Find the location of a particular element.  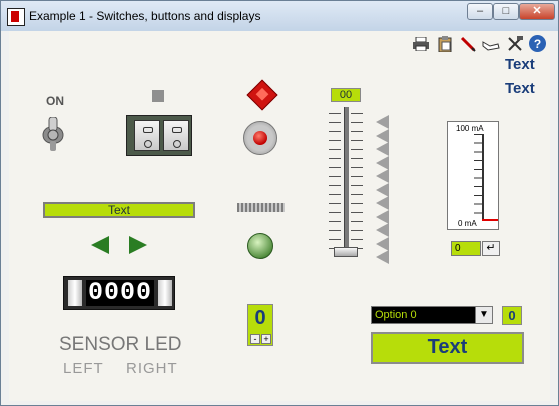

slider-track is located at coordinates (346, 182).